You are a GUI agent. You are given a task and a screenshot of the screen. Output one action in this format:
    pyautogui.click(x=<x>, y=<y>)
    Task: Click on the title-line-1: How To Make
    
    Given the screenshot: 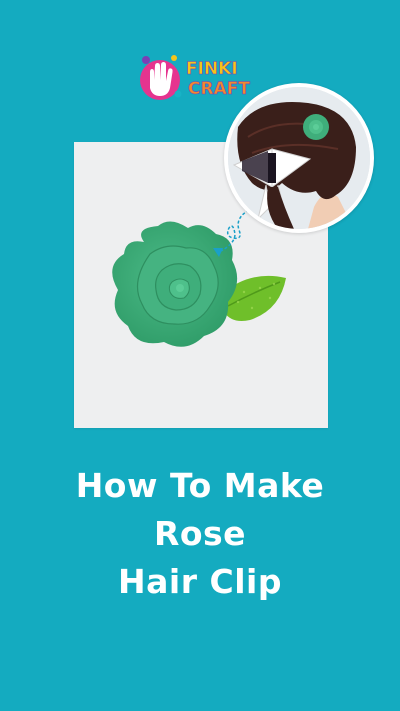 What is the action you would take?
    pyautogui.click(x=200, y=485)
    